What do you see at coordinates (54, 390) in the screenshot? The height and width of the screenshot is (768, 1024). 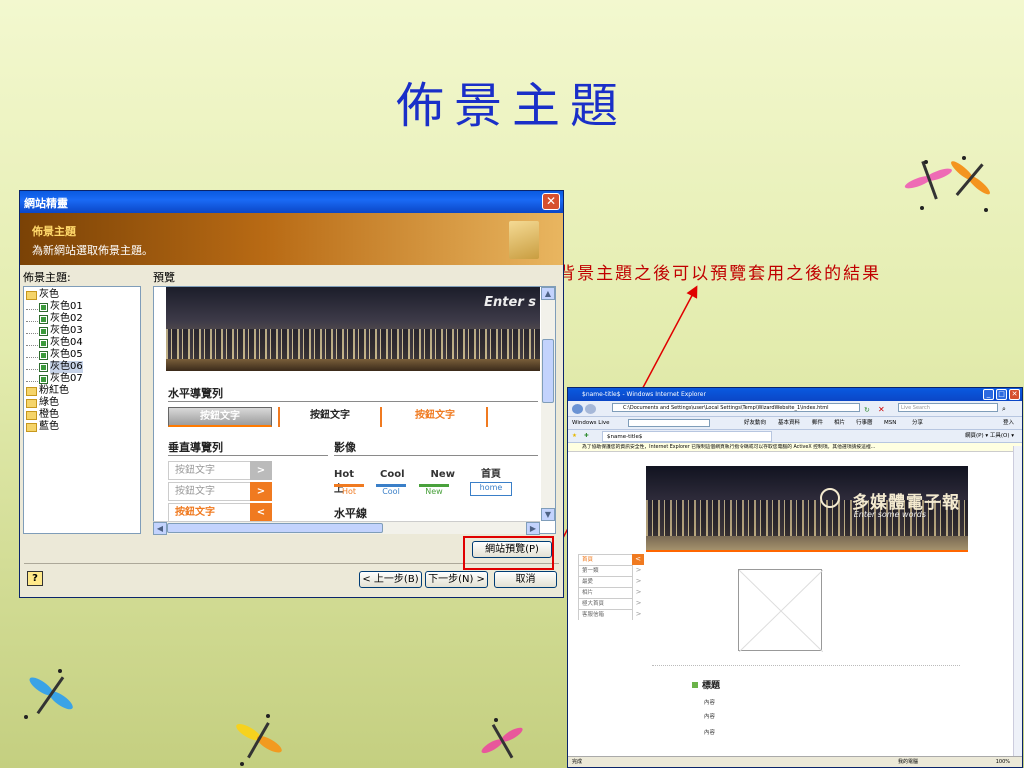 I see `tree-item-label: 粉紅色` at bounding box center [54, 390].